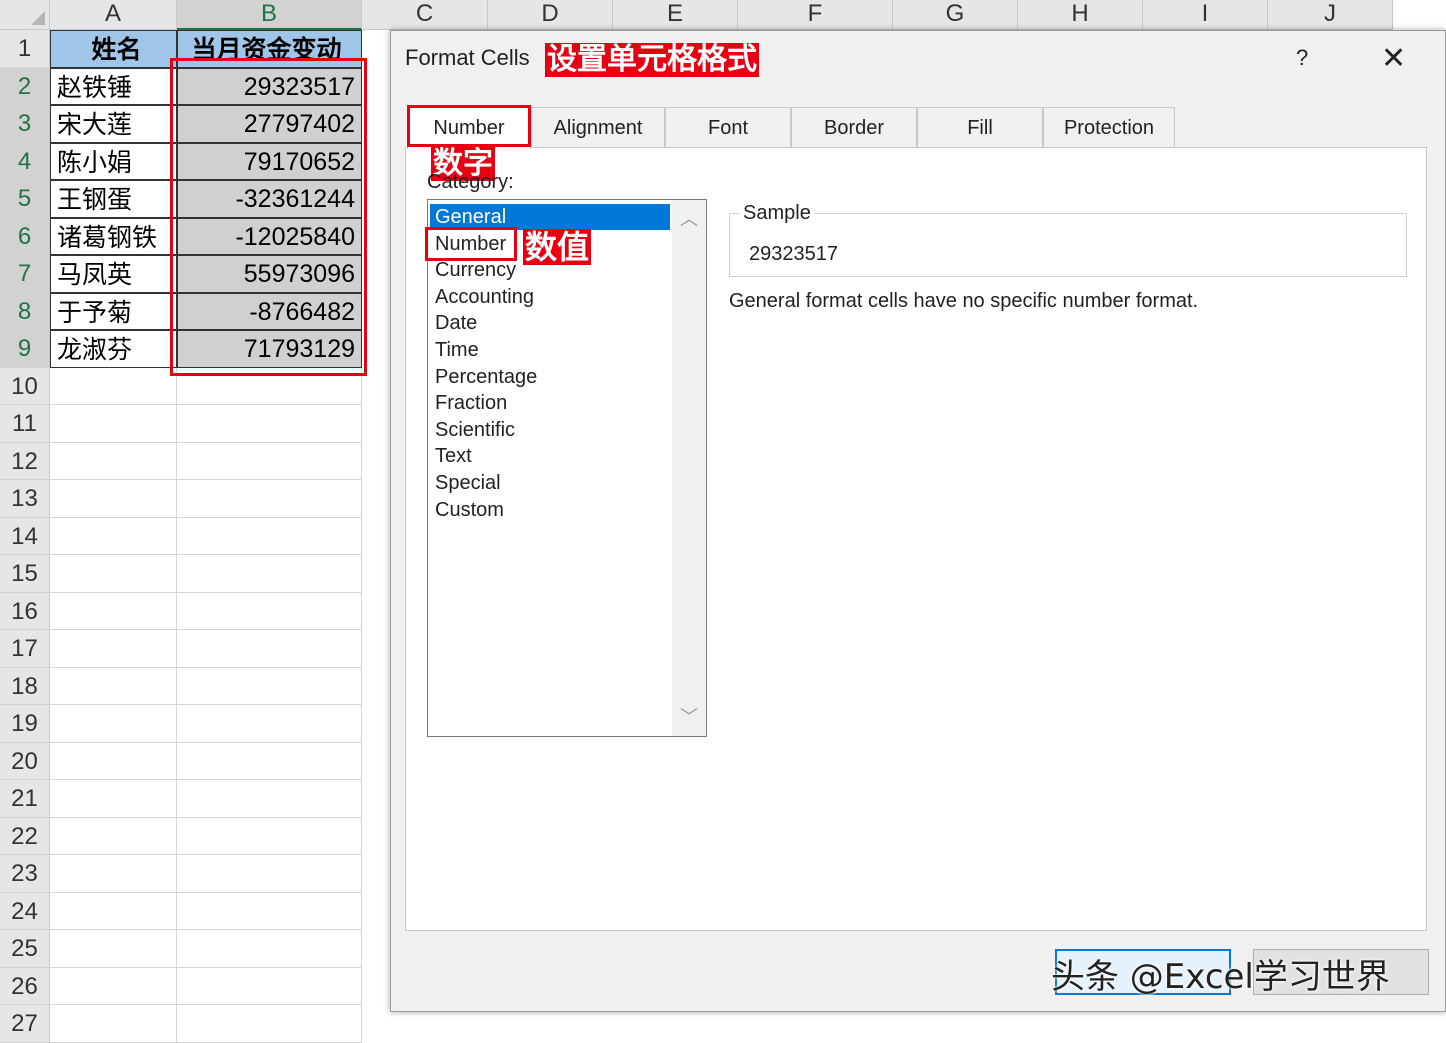  I want to click on name-cell: 龙淑芬, so click(113, 349).